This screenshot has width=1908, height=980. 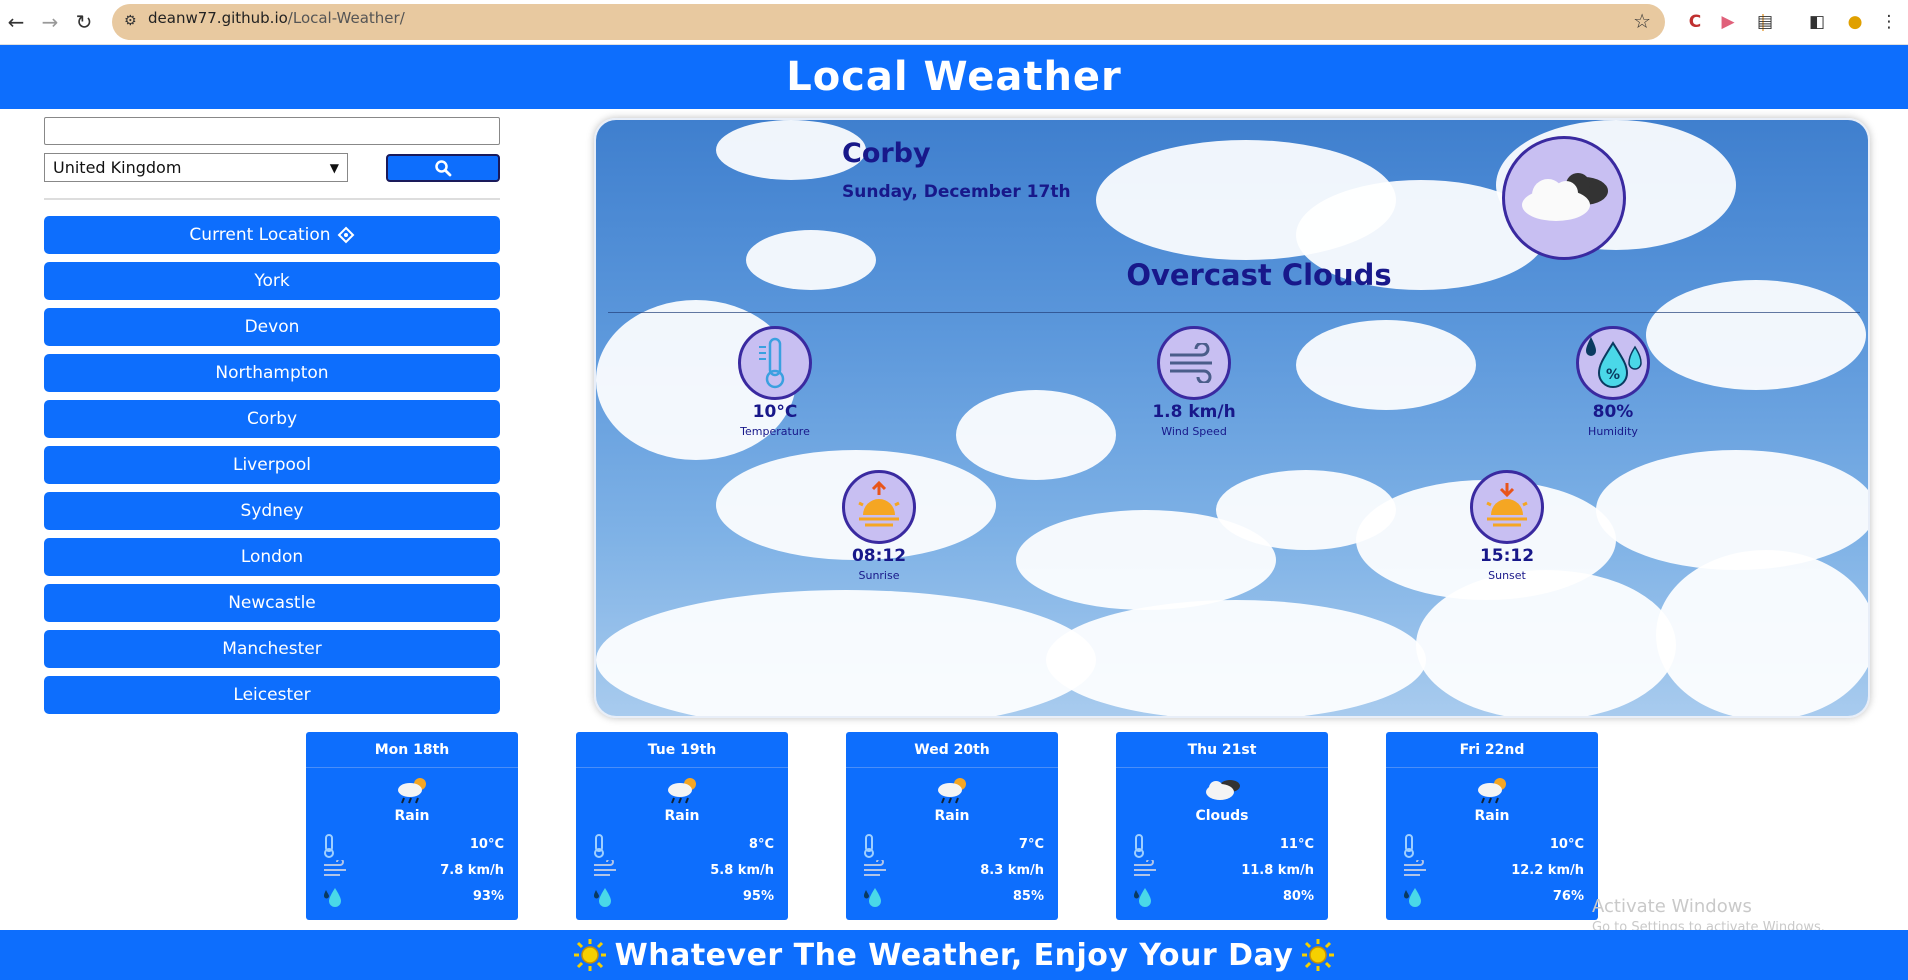 What do you see at coordinates (1277, 870) in the screenshot?
I see `forecast-wind: 11.8 km/h` at bounding box center [1277, 870].